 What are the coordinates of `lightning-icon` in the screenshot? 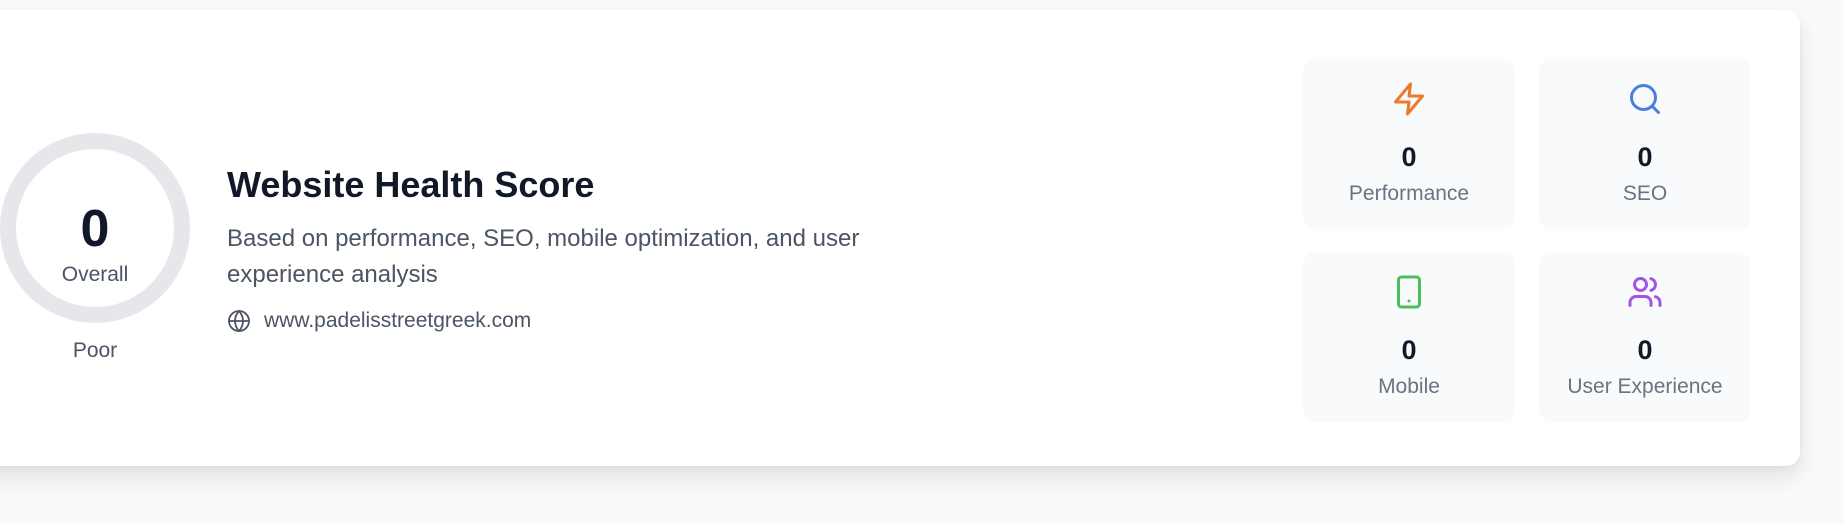 It's located at (1409, 99).